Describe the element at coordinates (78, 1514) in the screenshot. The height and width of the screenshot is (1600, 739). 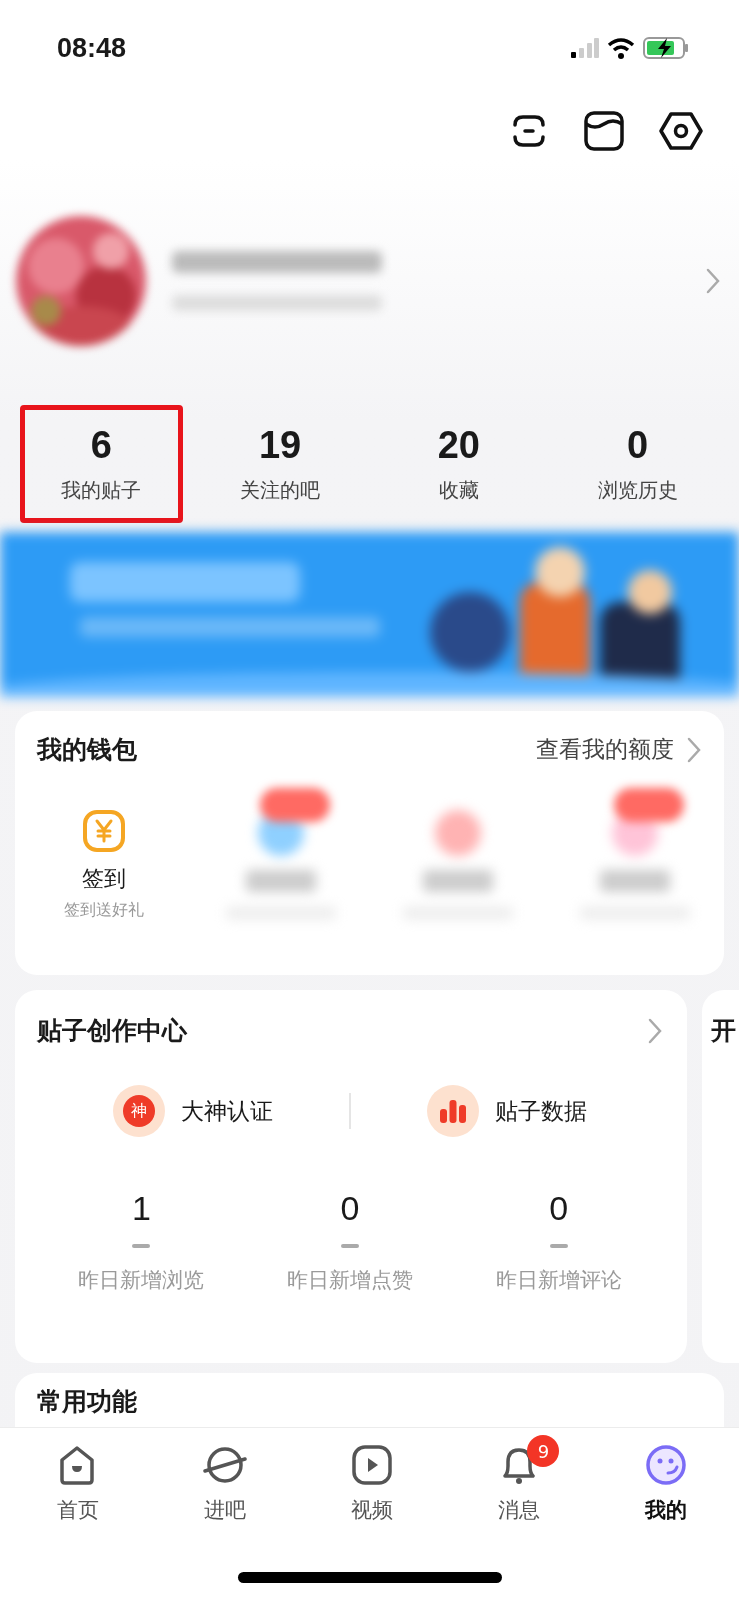
I see `tab-item: 首页` at that location.